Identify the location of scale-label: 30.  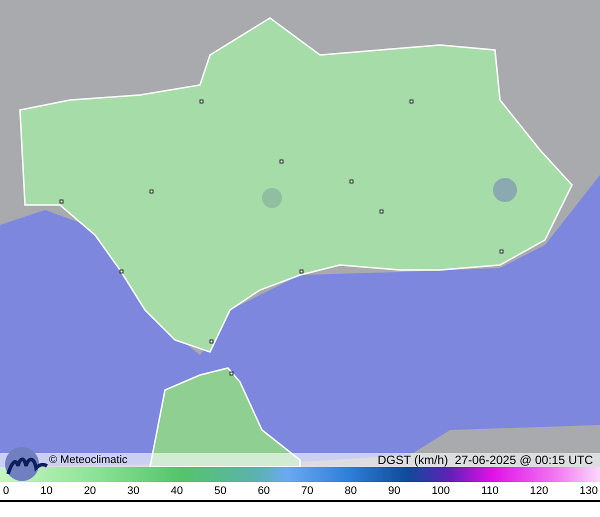
(133, 491).